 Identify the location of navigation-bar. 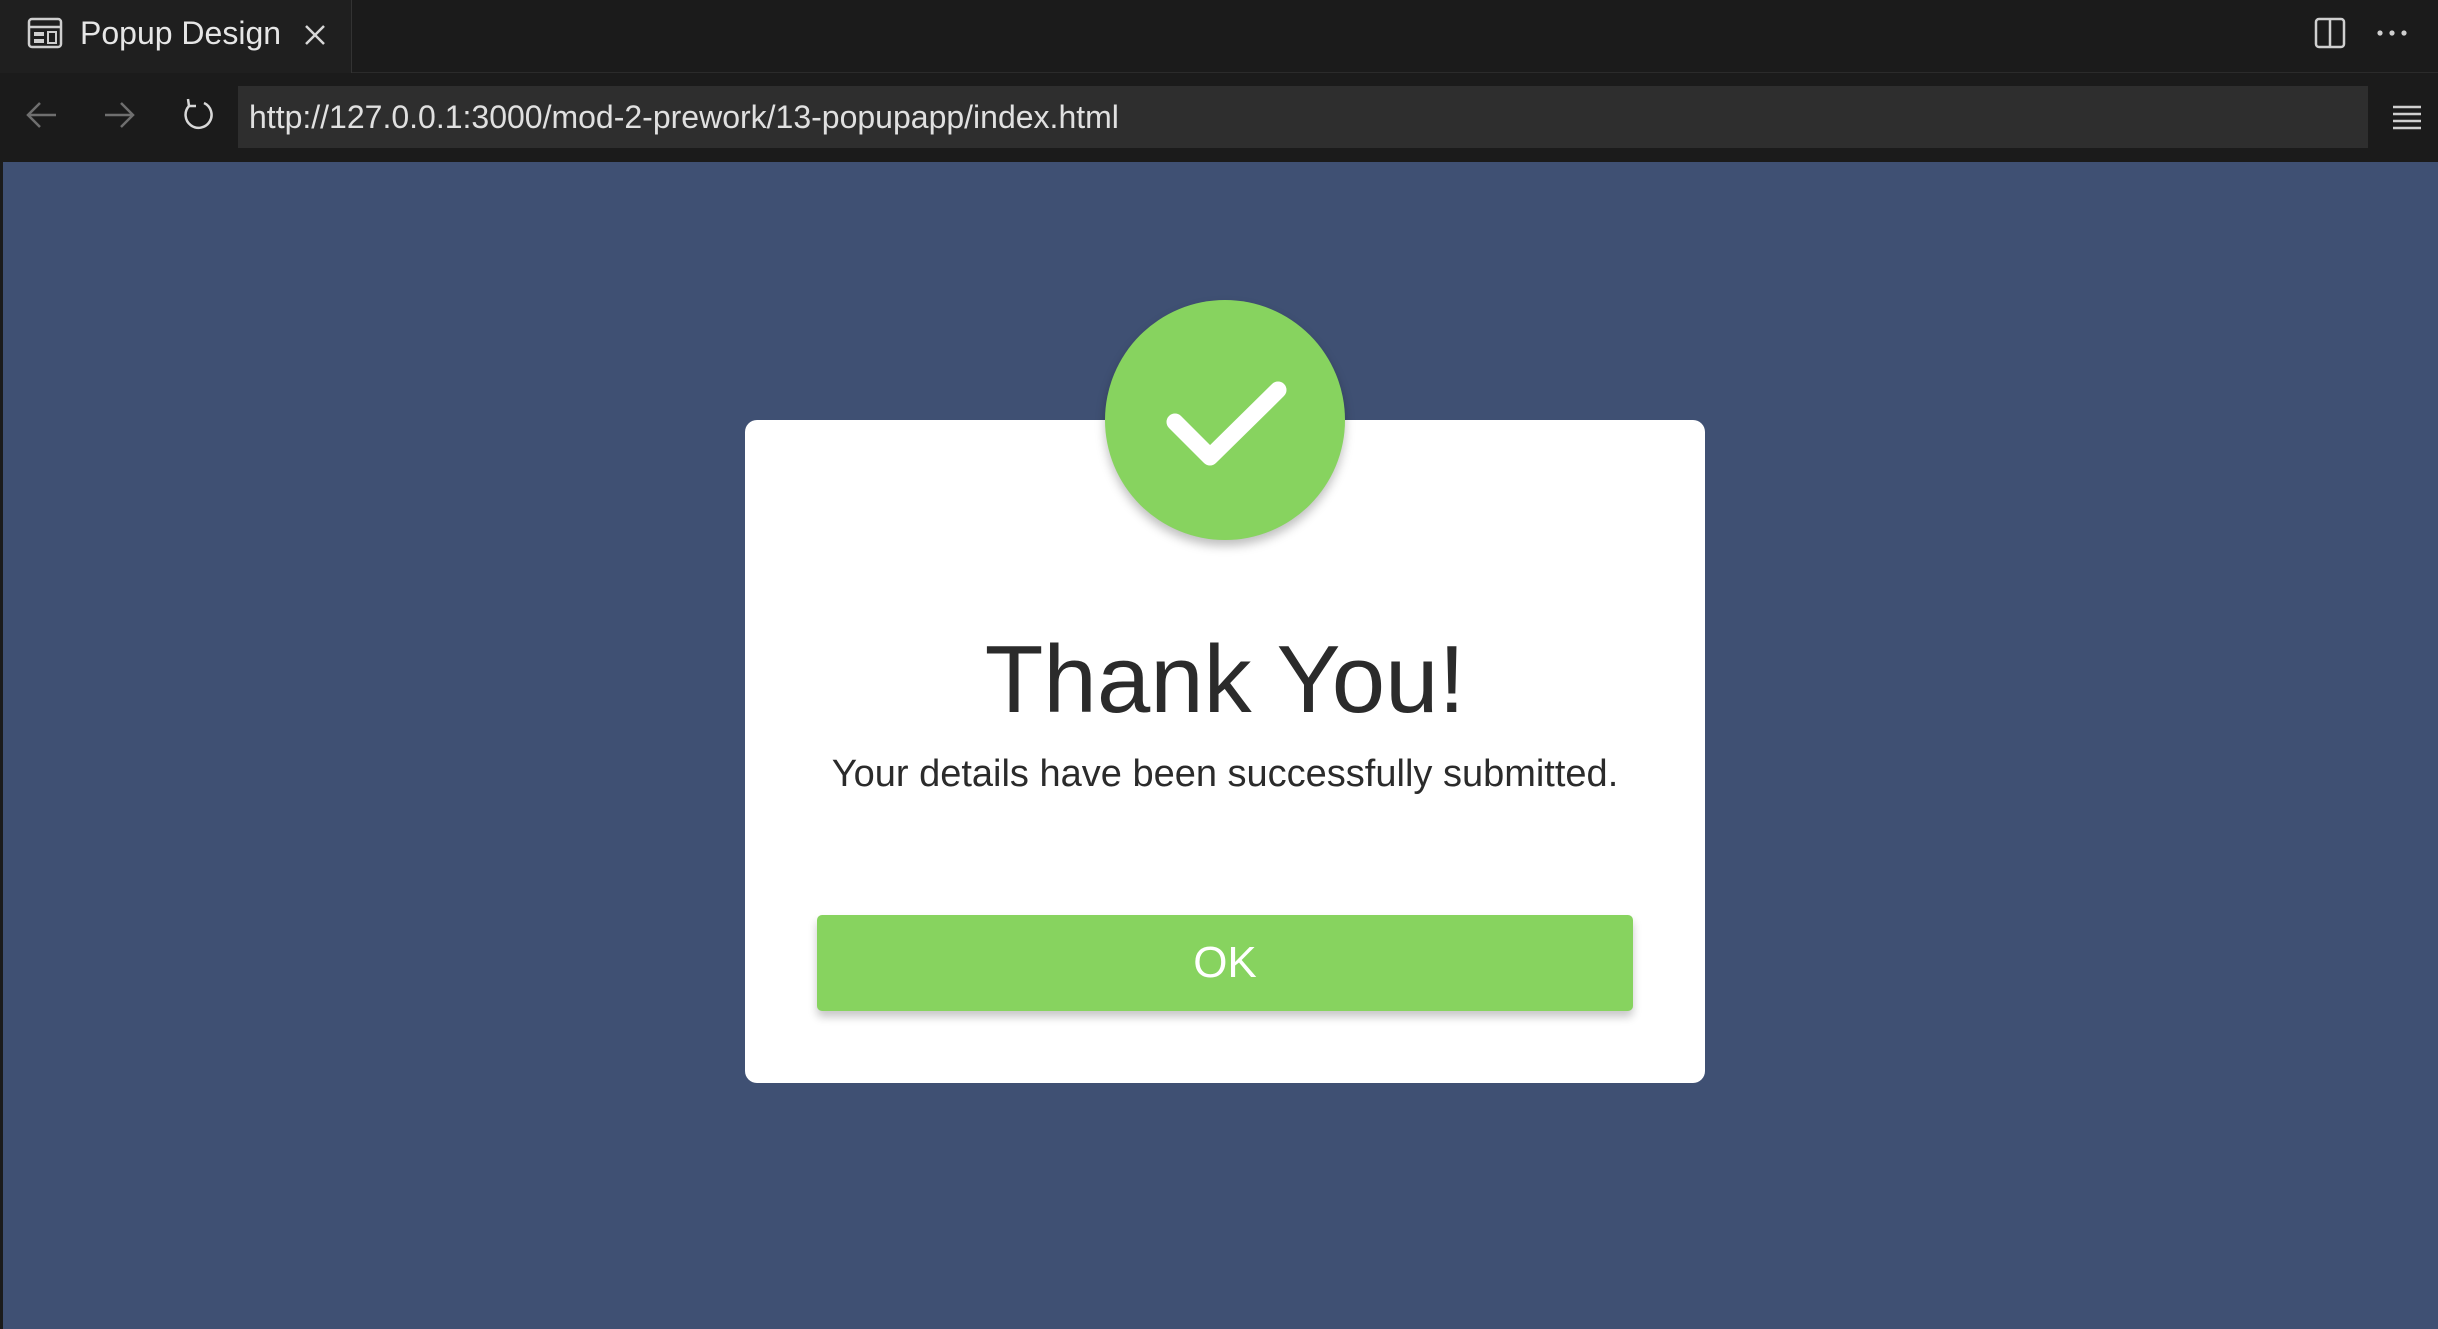
(1219, 117).